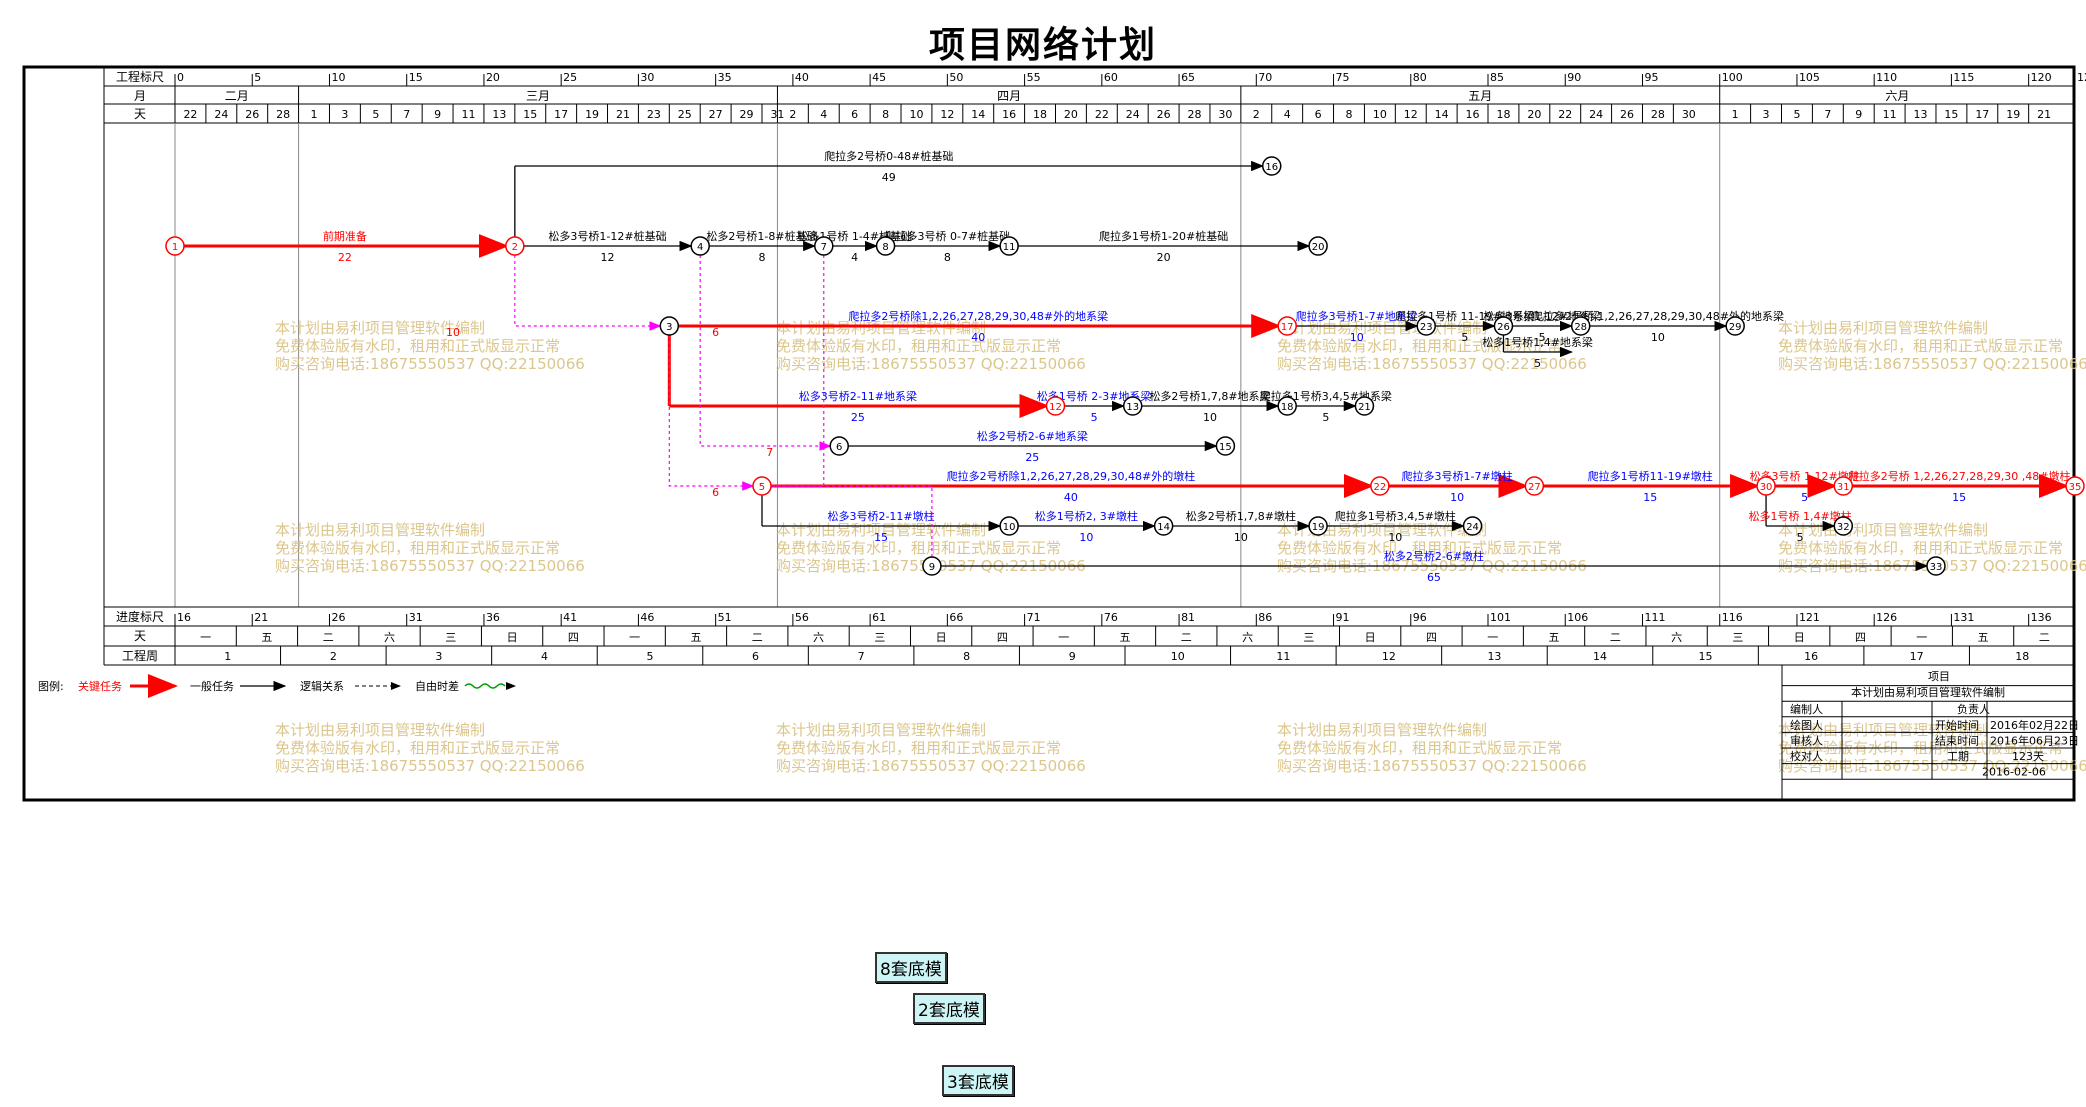 This screenshot has height=1107, width=2086. Describe the element at coordinates (1500, 617) in the screenshot. I see `progress-tick-label: 101` at that location.